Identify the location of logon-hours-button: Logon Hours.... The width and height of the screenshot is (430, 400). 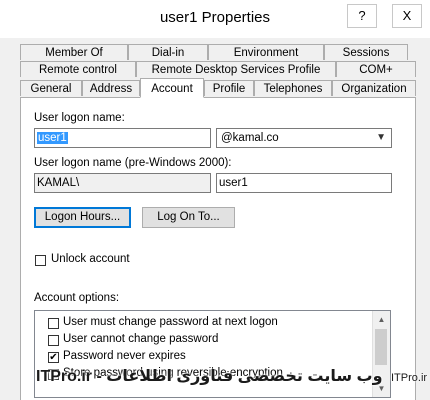
(82, 217).